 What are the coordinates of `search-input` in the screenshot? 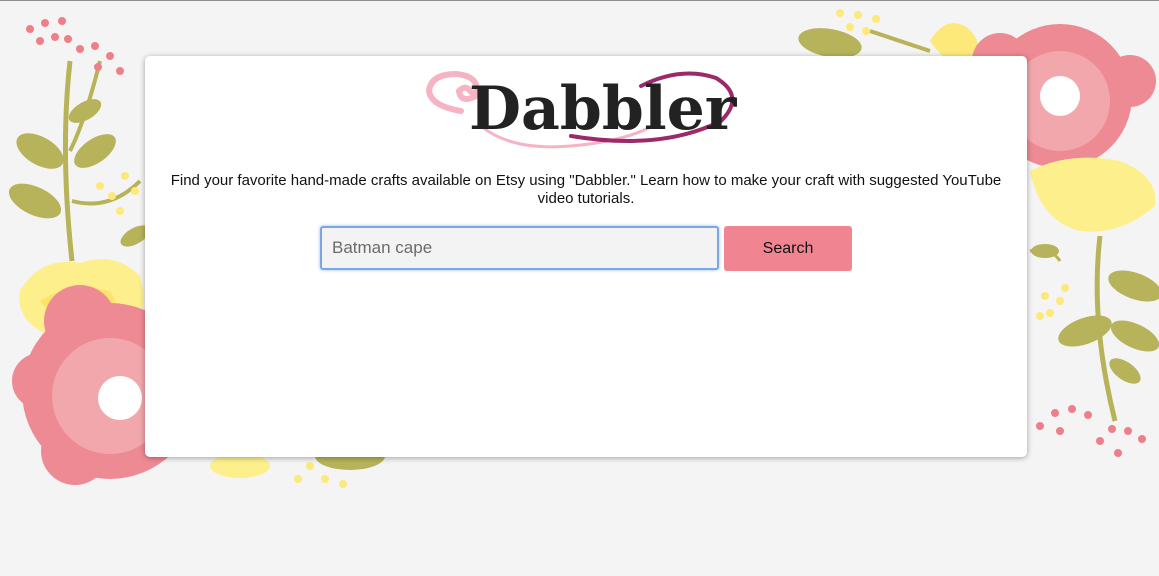 It's located at (519, 248).